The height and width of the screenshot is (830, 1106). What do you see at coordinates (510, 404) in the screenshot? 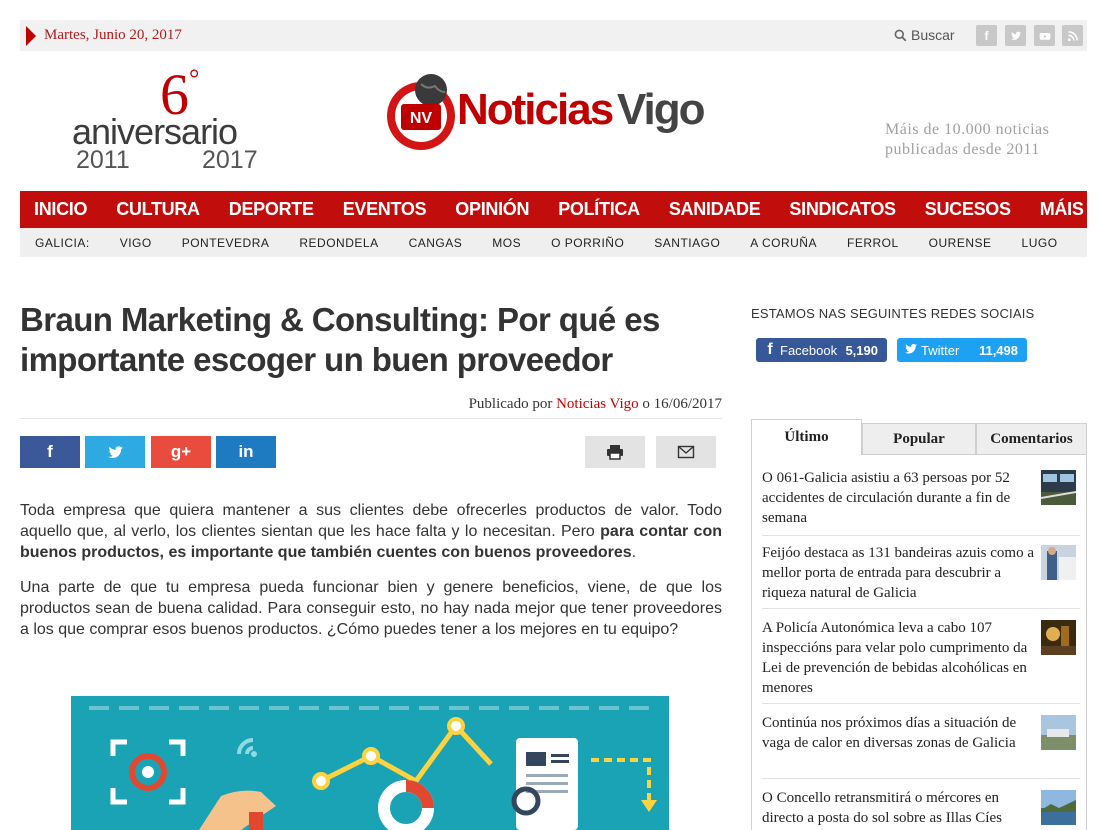
I see `byline-prefix: Publicado por` at bounding box center [510, 404].